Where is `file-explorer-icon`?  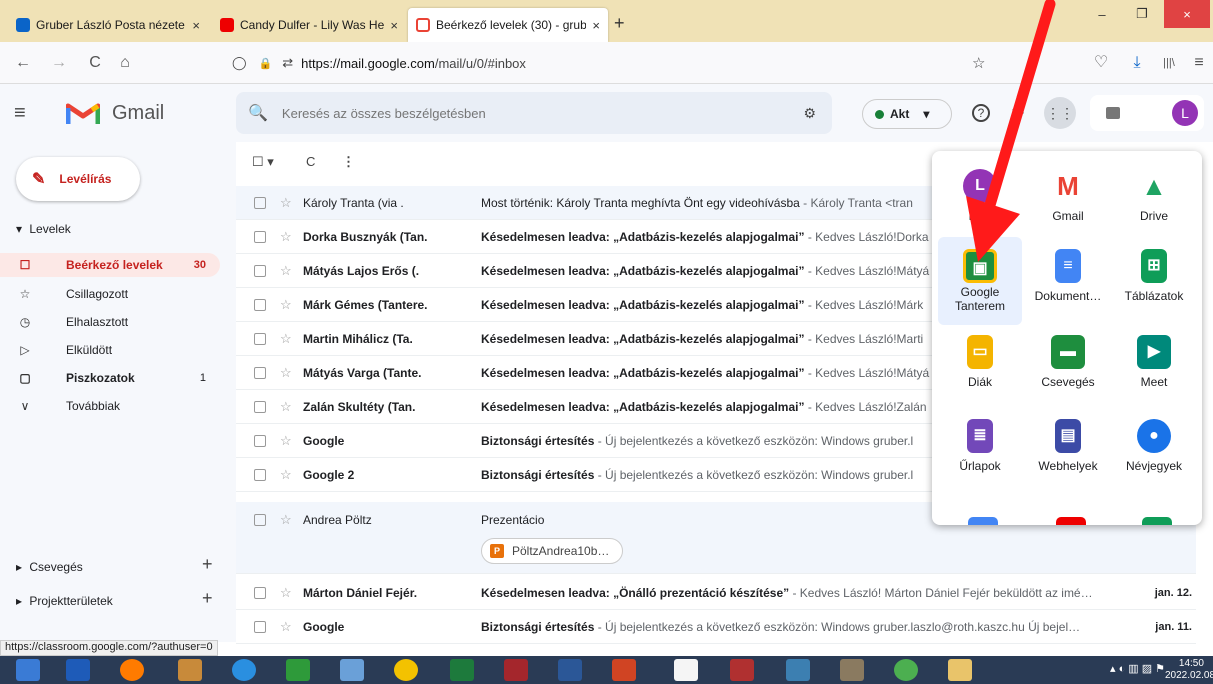 file-explorer-icon is located at coordinates (960, 670).